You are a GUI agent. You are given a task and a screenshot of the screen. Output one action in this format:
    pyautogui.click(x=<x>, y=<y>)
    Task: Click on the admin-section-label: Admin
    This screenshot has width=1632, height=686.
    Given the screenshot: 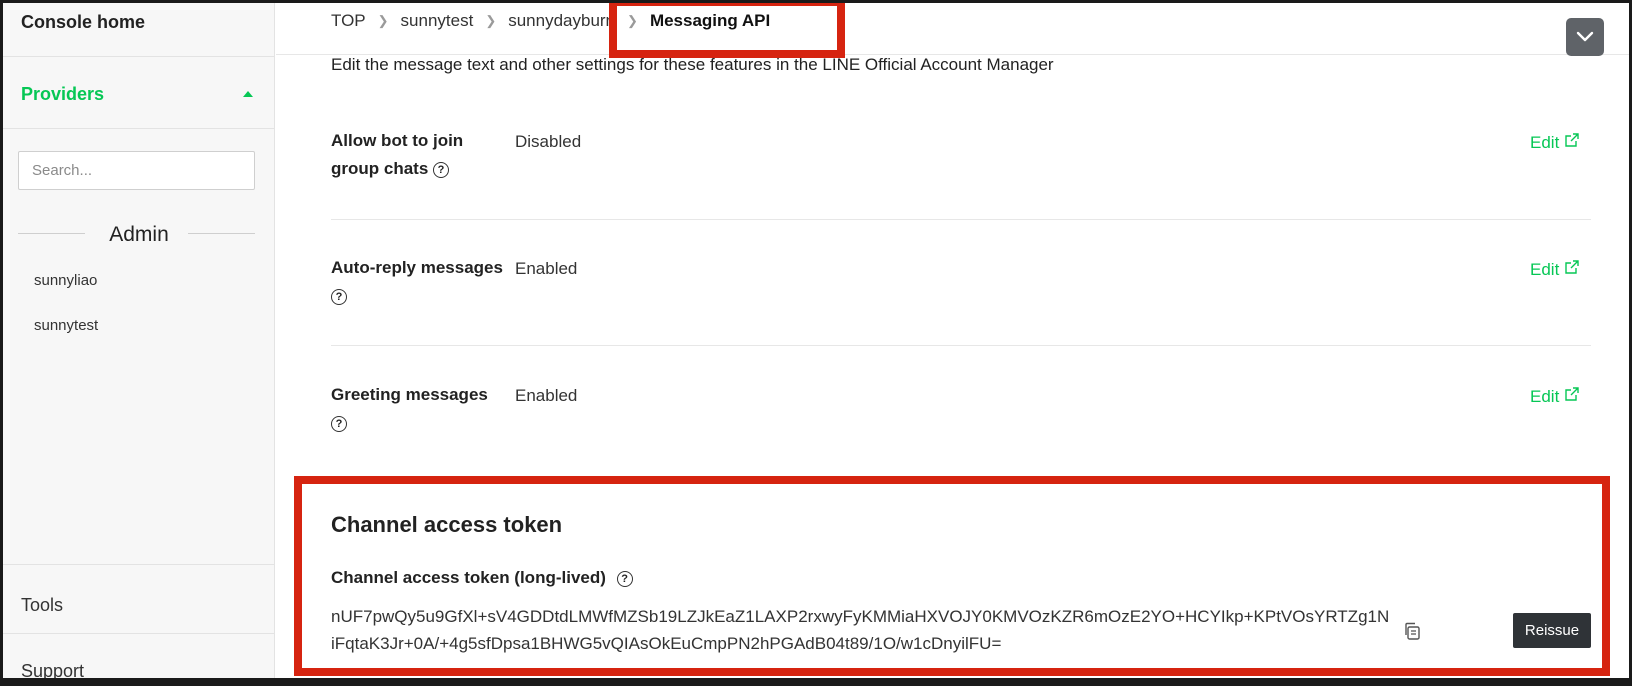 What is the action you would take?
    pyautogui.click(x=139, y=234)
    